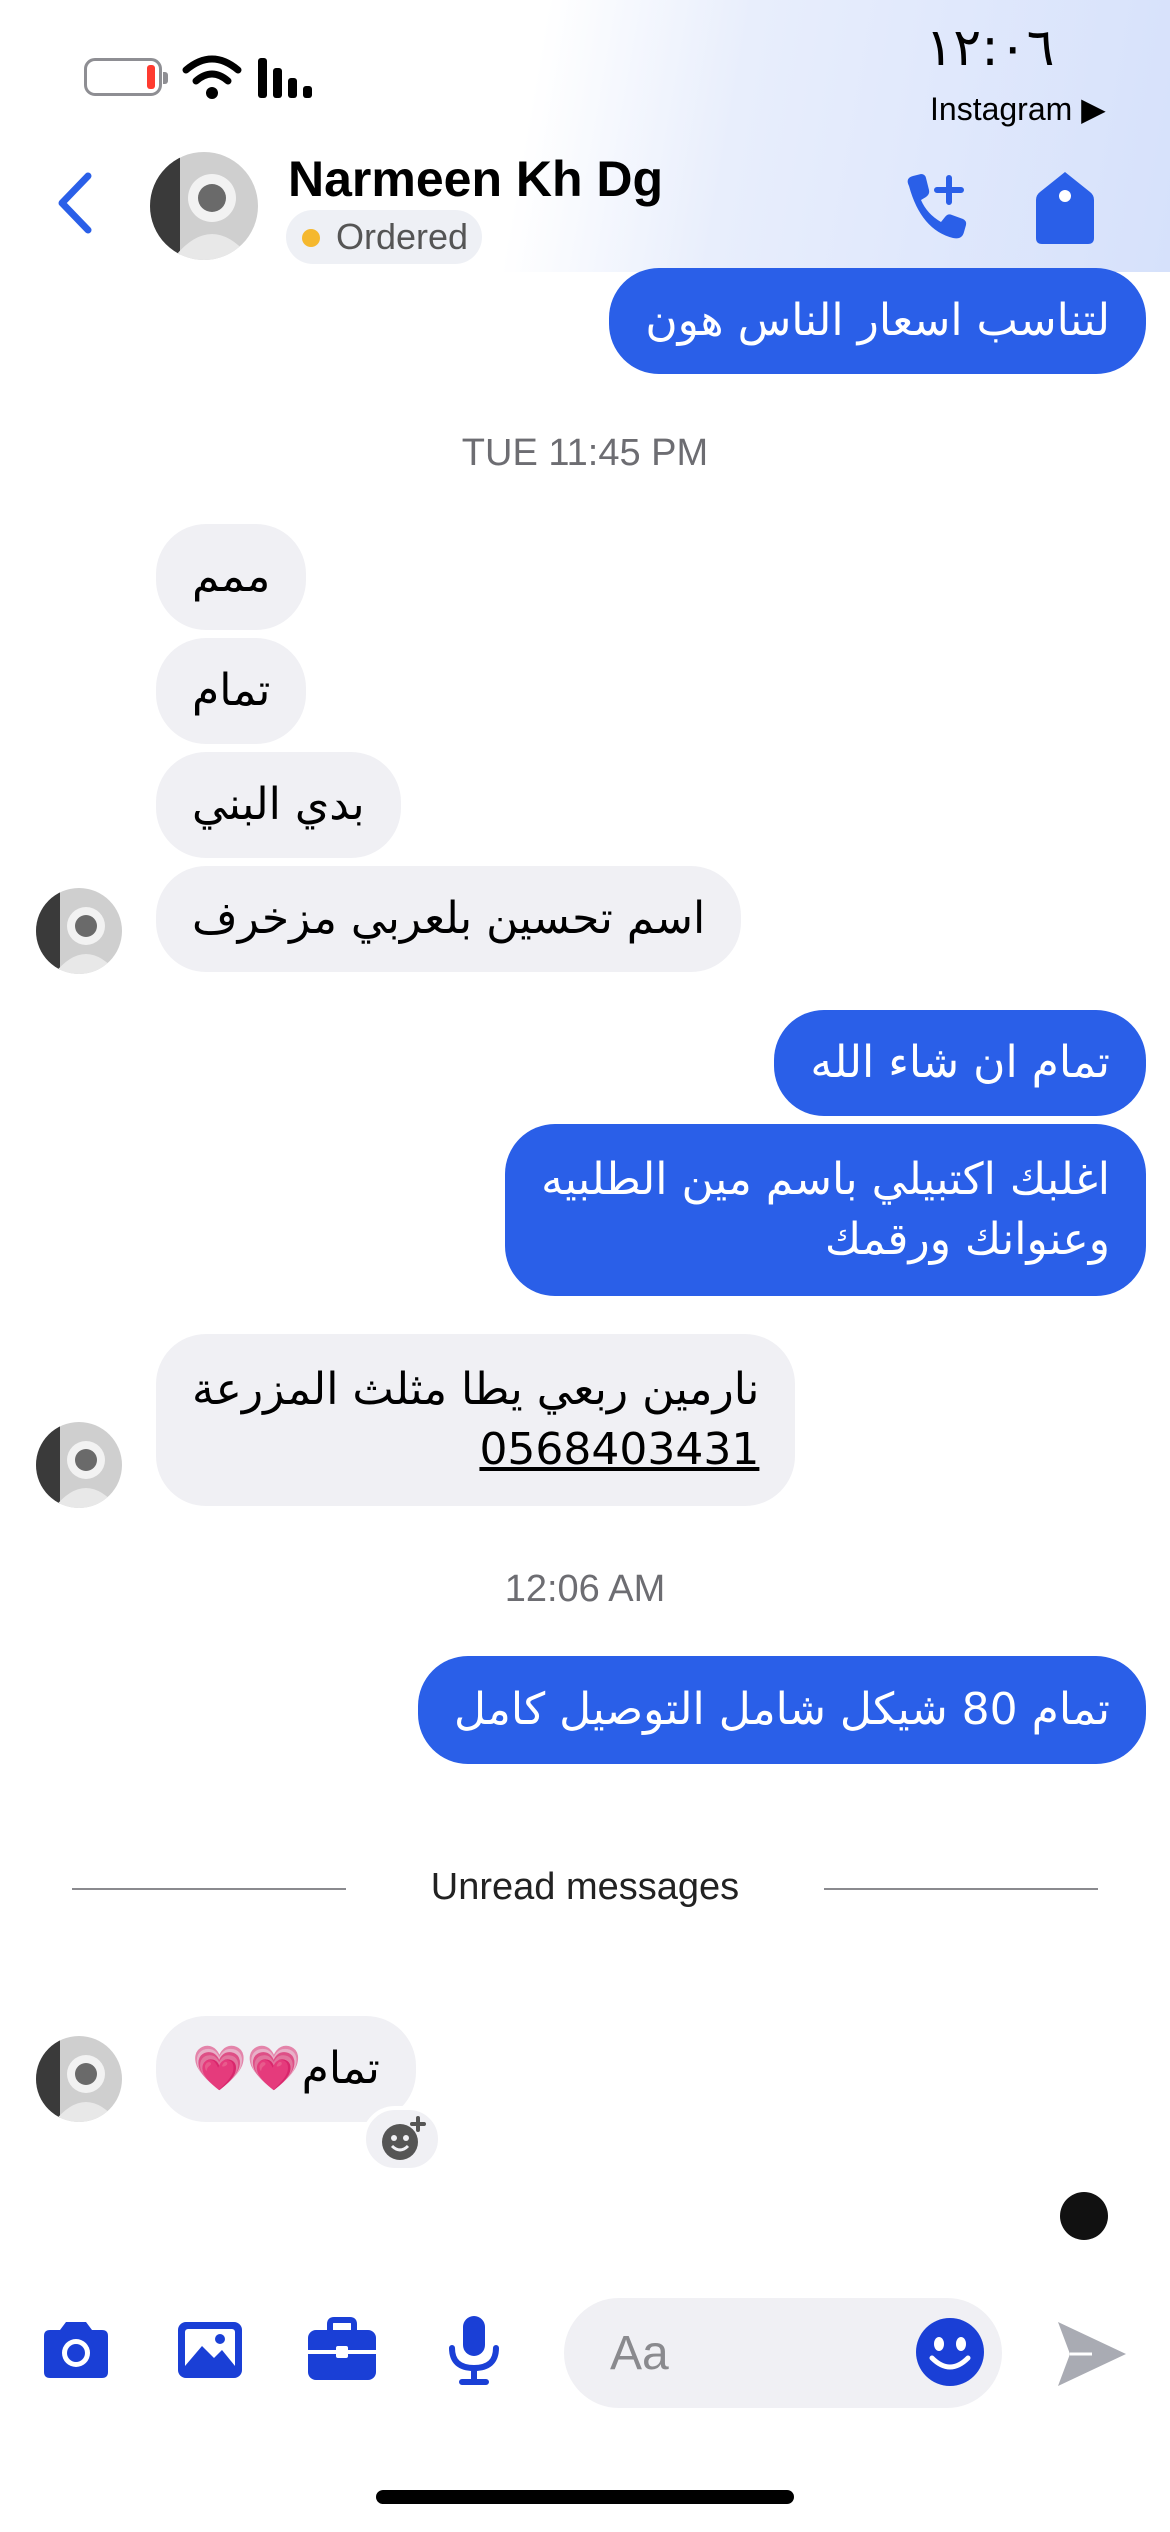 The height and width of the screenshot is (2532, 1170). I want to click on add-reaction-button, so click(402, 2139).